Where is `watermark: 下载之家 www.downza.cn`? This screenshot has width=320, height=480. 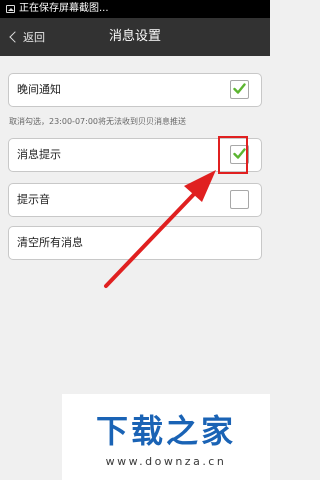
watermark: 下载之家 www.downza.cn is located at coordinates (166, 437).